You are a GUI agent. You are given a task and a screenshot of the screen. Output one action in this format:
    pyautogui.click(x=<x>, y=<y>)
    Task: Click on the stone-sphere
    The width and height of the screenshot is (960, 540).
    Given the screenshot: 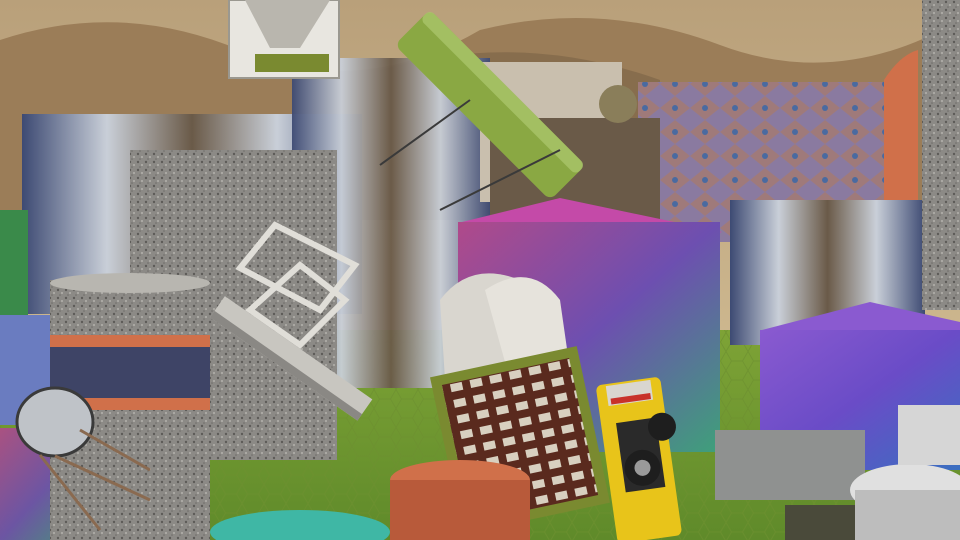 What is the action you would take?
    pyautogui.click(x=618, y=104)
    